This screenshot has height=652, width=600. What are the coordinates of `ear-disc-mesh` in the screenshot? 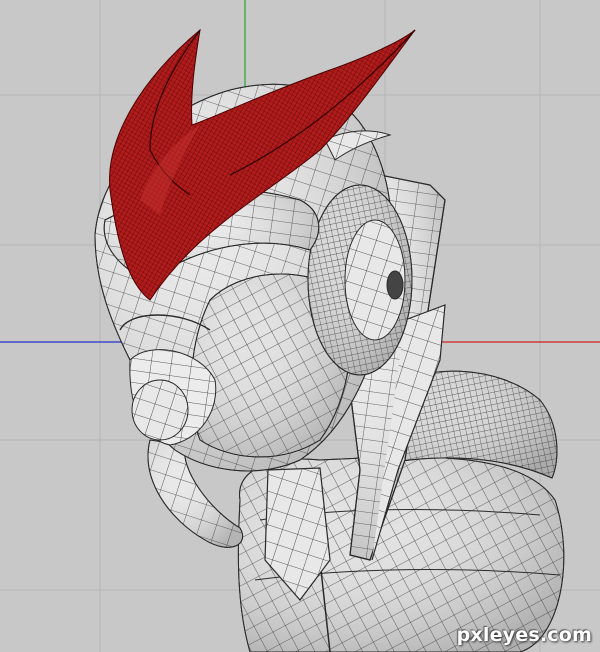 It's located at (360, 280).